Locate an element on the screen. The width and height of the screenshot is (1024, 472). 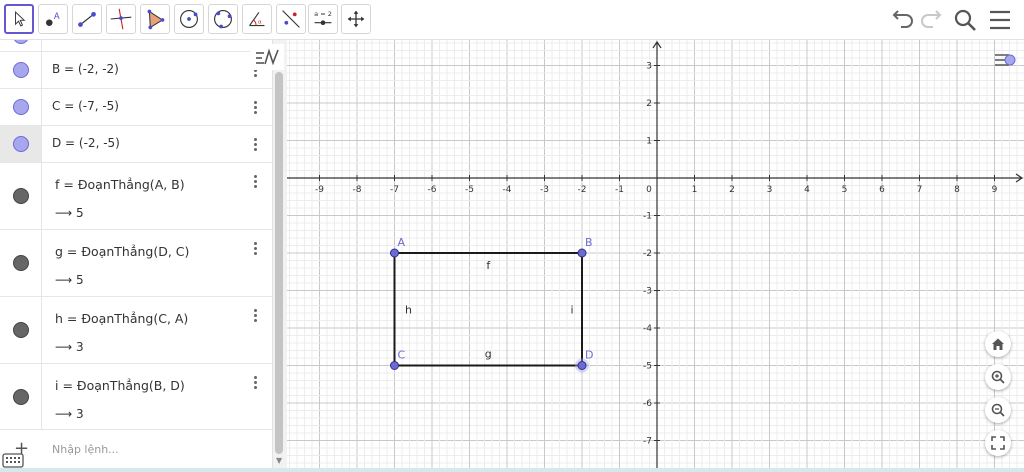
y-tick-label: -5 is located at coordinates (647, 367).